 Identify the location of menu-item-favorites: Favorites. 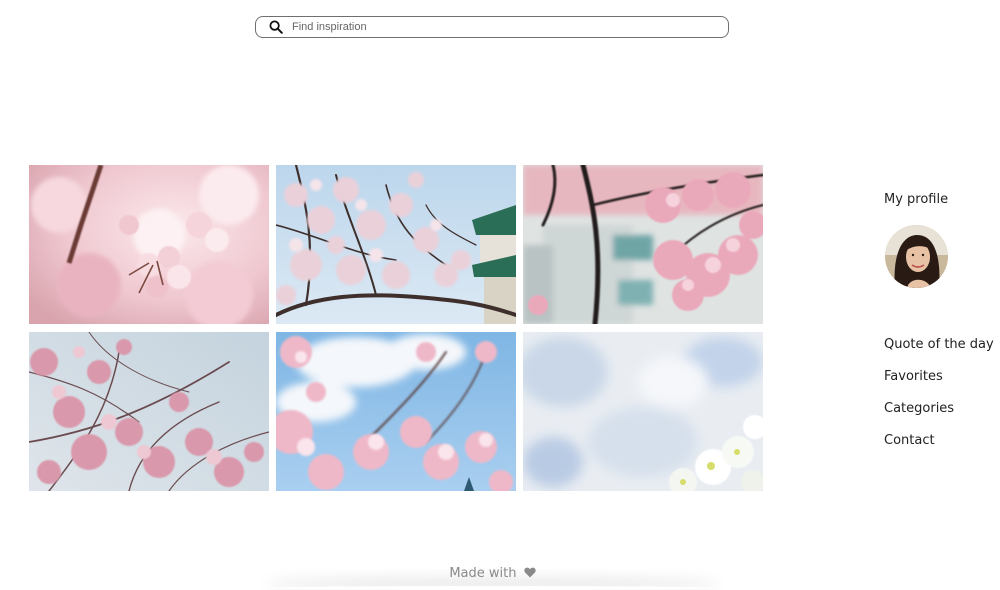
(939, 384).